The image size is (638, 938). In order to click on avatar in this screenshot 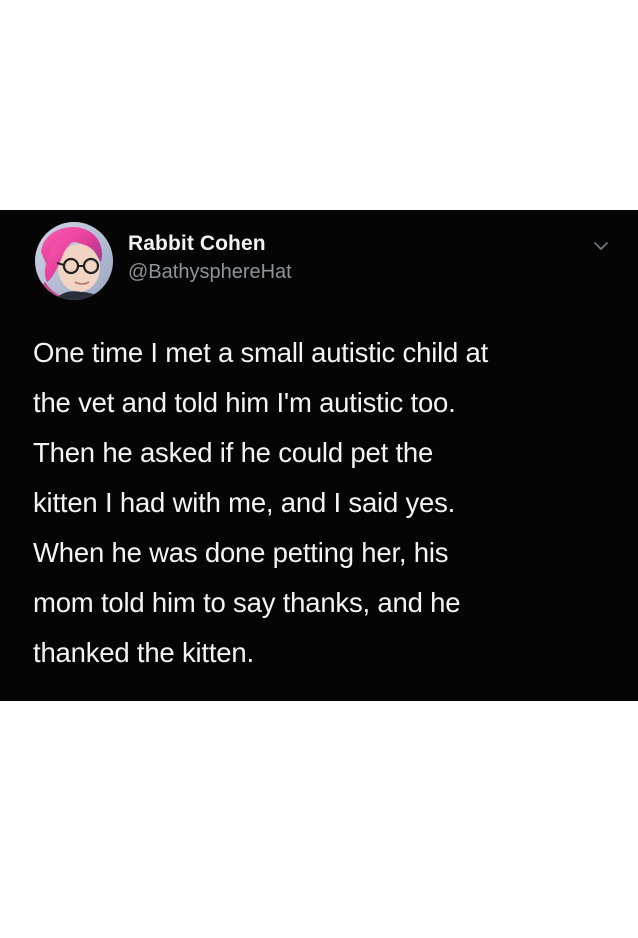, I will do `click(74, 261)`.